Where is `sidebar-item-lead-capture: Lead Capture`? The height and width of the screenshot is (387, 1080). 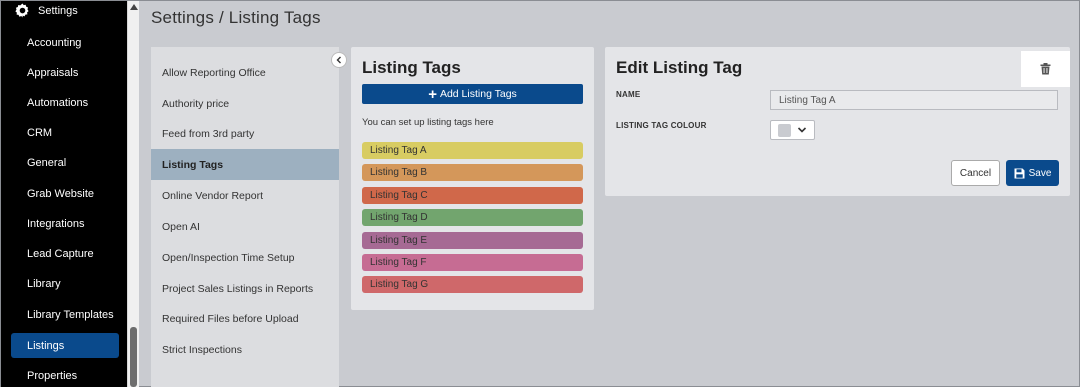 sidebar-item-lead-capture: Lead Capture is located at coordinates (65, 253).